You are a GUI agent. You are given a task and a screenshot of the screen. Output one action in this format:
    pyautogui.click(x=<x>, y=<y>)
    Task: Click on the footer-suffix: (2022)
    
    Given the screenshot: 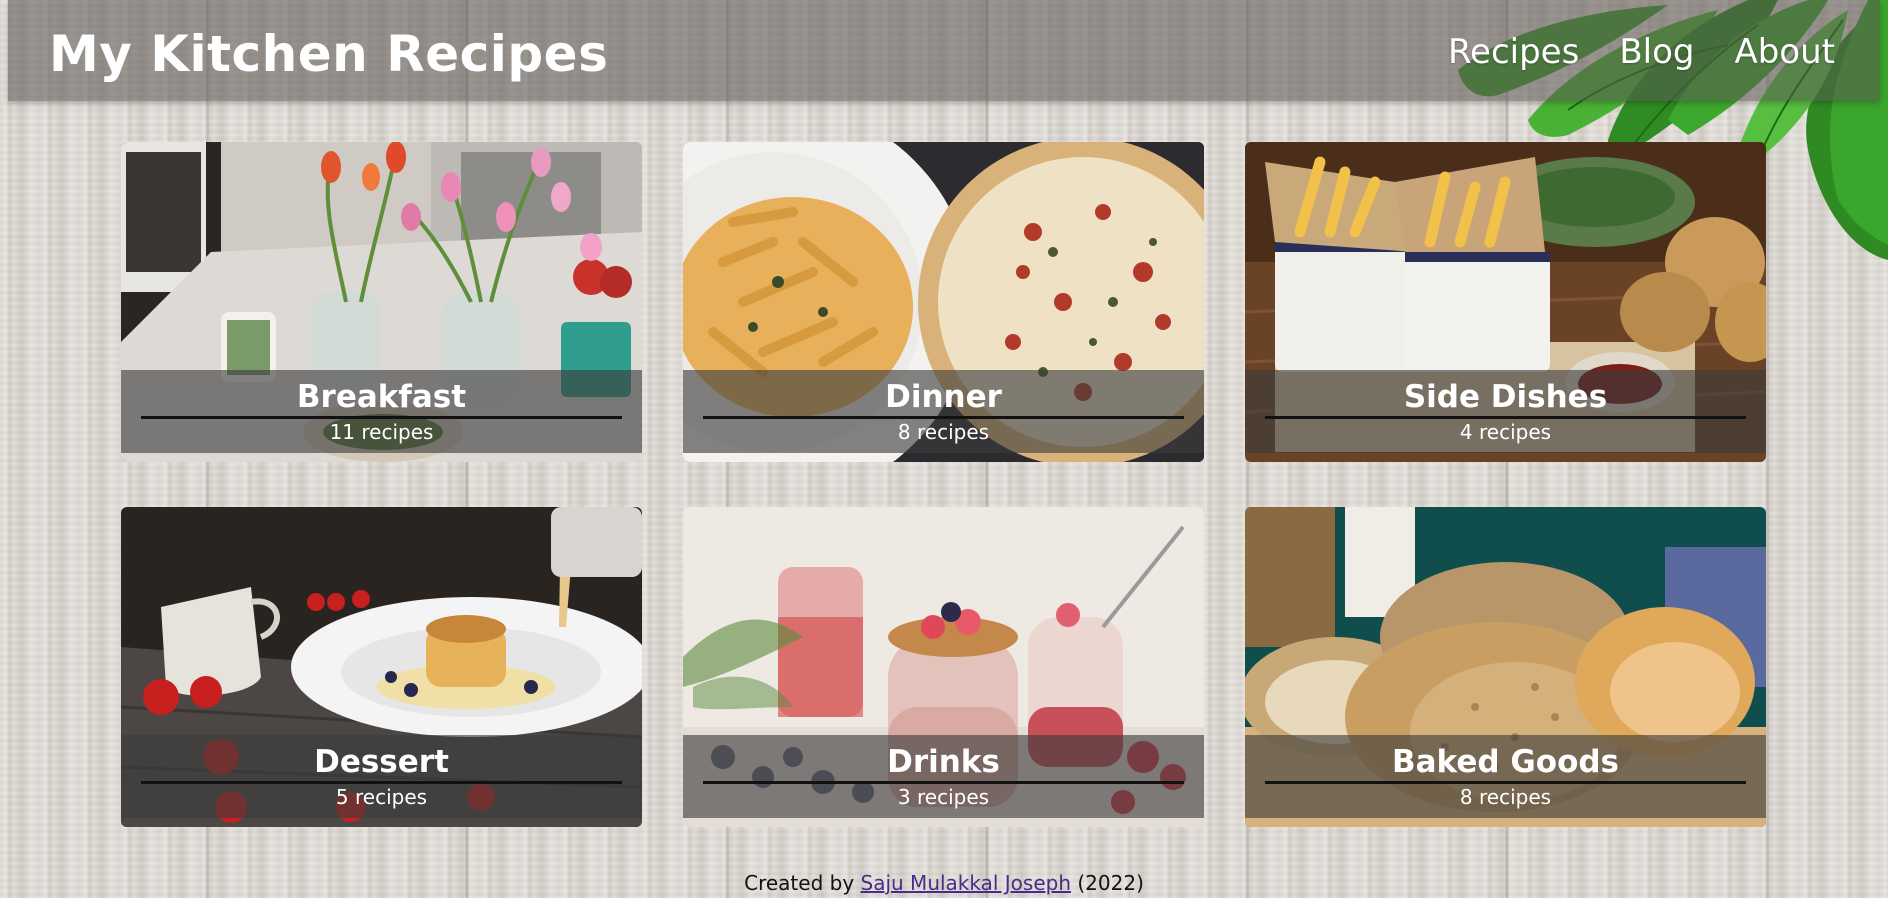 What is the action you would take?
    pyautogui.click(x=1107, y=883)
    